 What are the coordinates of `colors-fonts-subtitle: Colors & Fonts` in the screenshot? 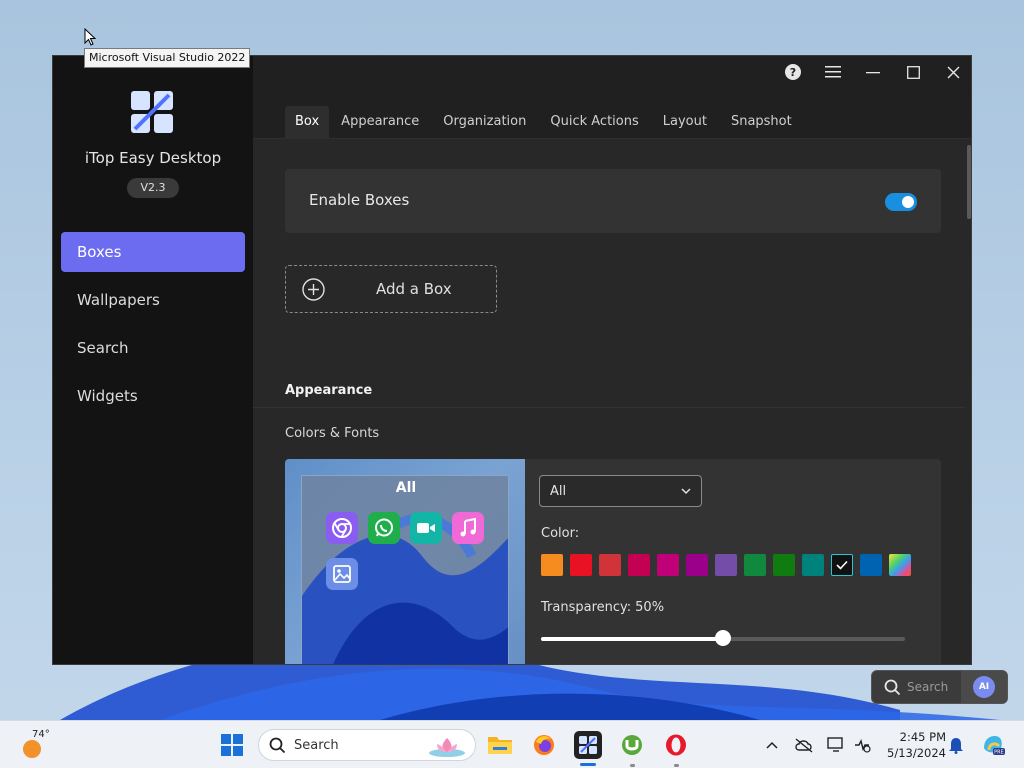 It's located at (332, 433).